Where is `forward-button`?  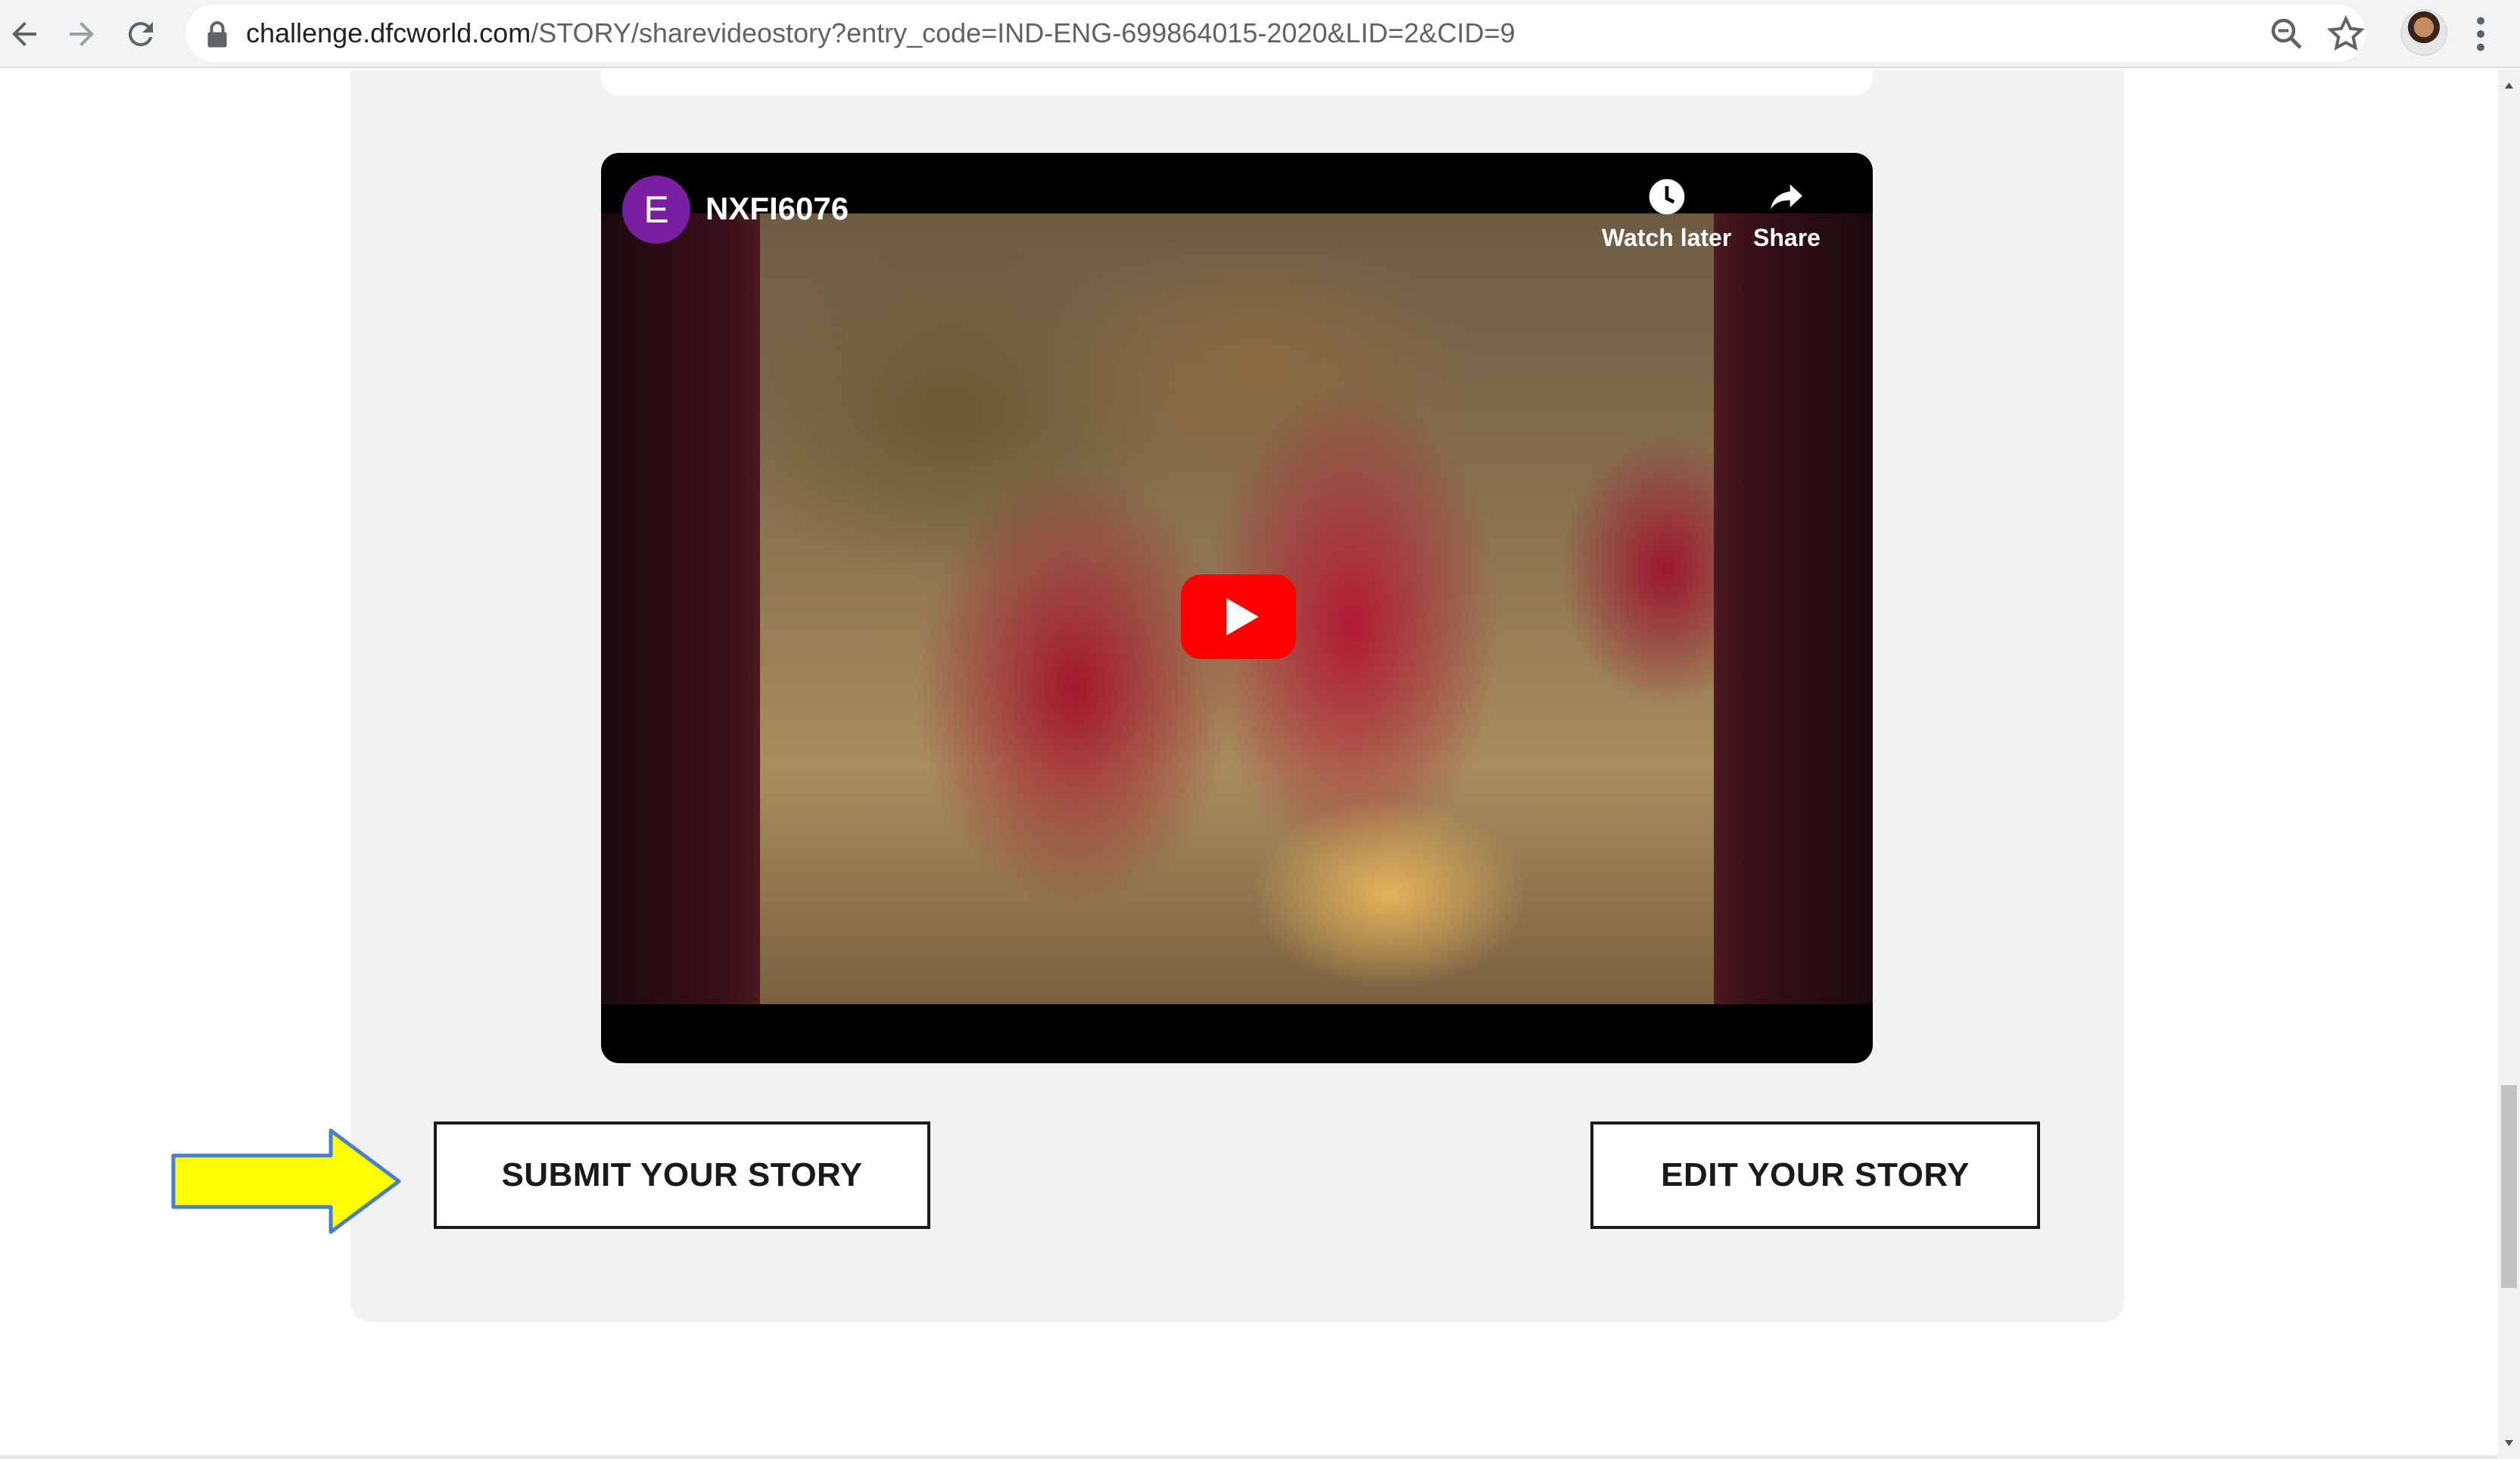 forward-button is located at coordinates (81, 34).